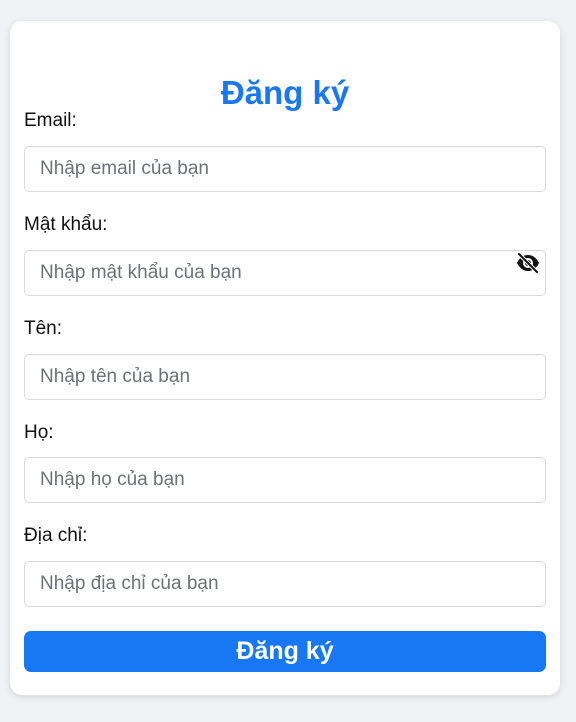 This screenshot has width=576, height=722. What do you see at coordinates (56, 535) in the screenshot?
I see `address-label: Địa chỉ:` at bounding box center [56, 535].